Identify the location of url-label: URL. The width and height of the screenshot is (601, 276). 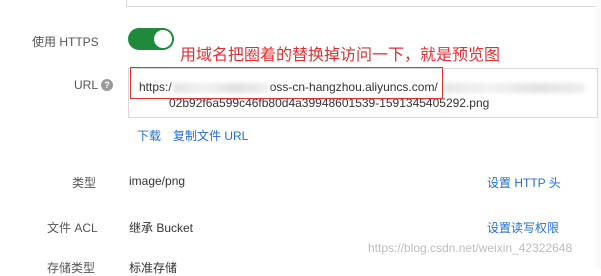
(86, 85).